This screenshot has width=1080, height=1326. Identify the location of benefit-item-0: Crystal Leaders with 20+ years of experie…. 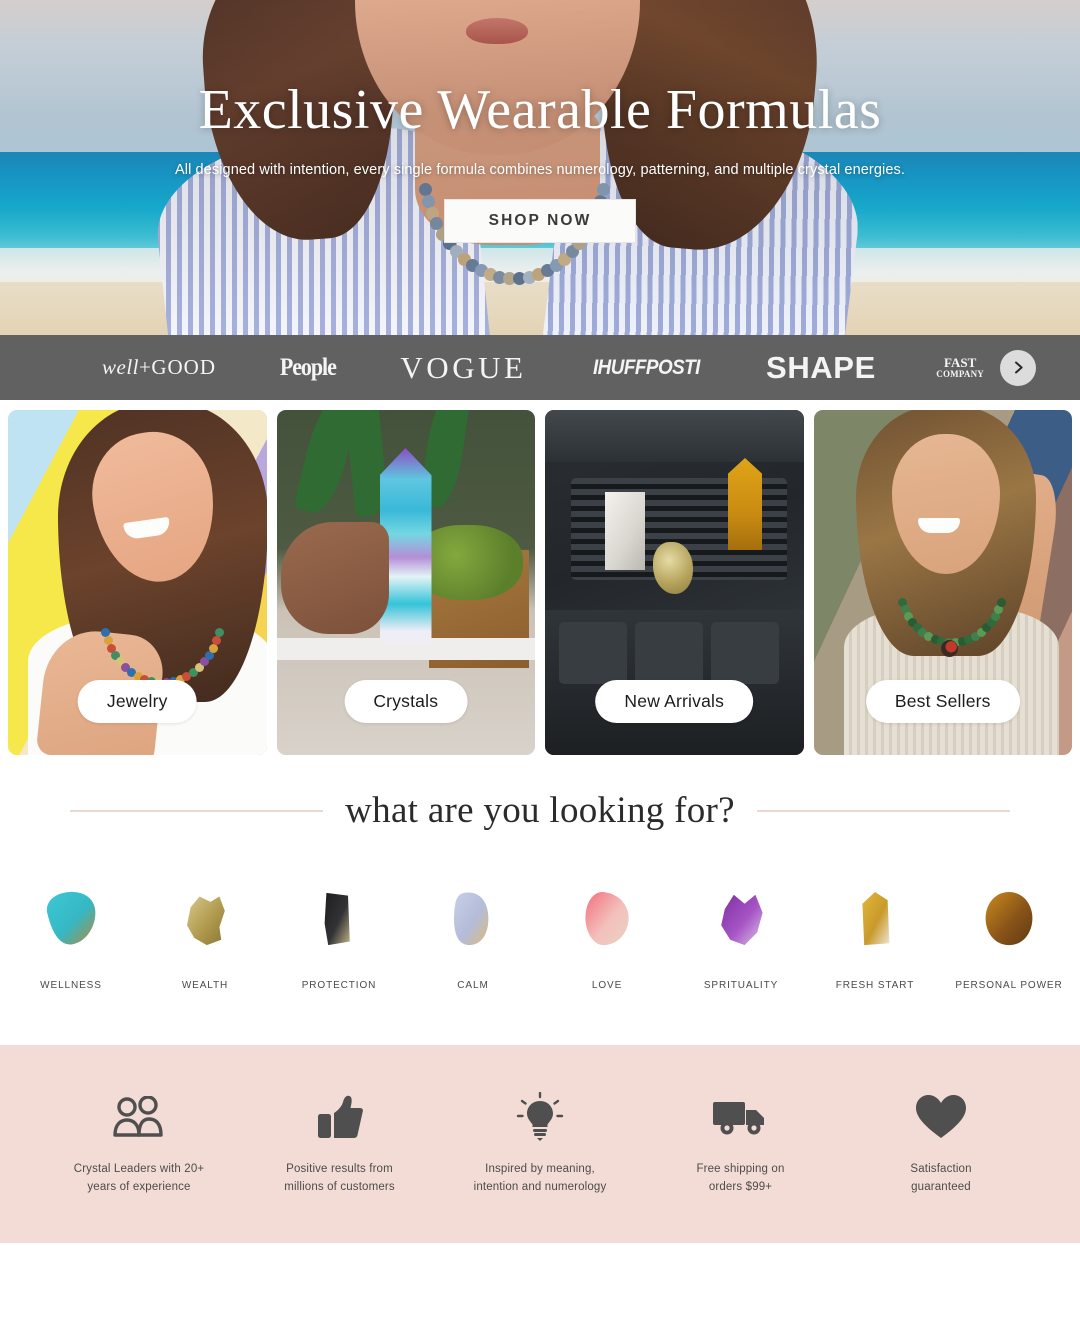
(139, 1143).